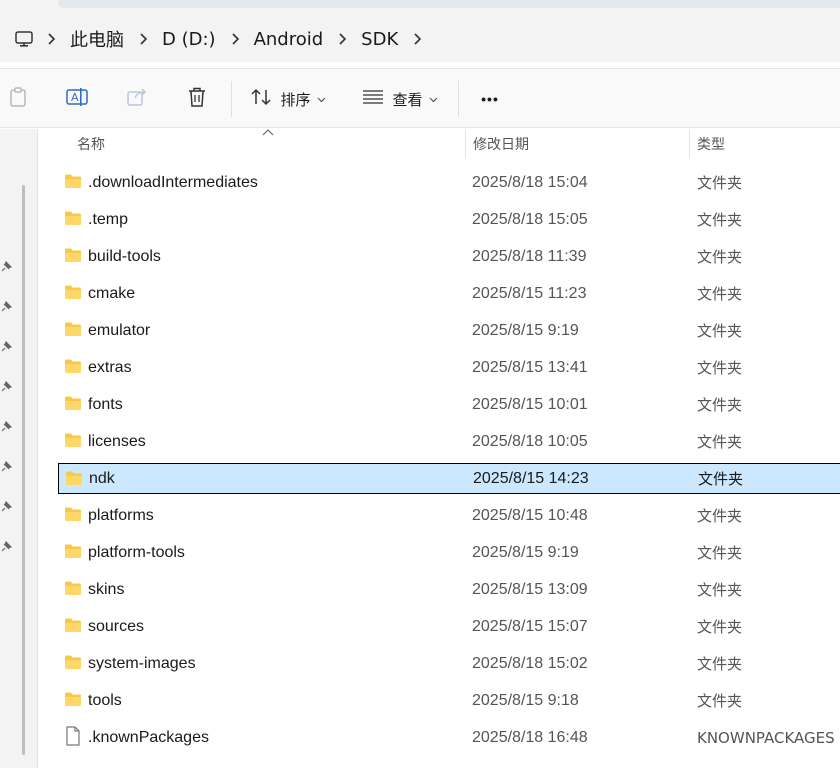 This screenshot has height=768, width=840. Describe the element at coordinates (148, 737) in the screenshot. I see `file-name: .knownPackages` at that location.